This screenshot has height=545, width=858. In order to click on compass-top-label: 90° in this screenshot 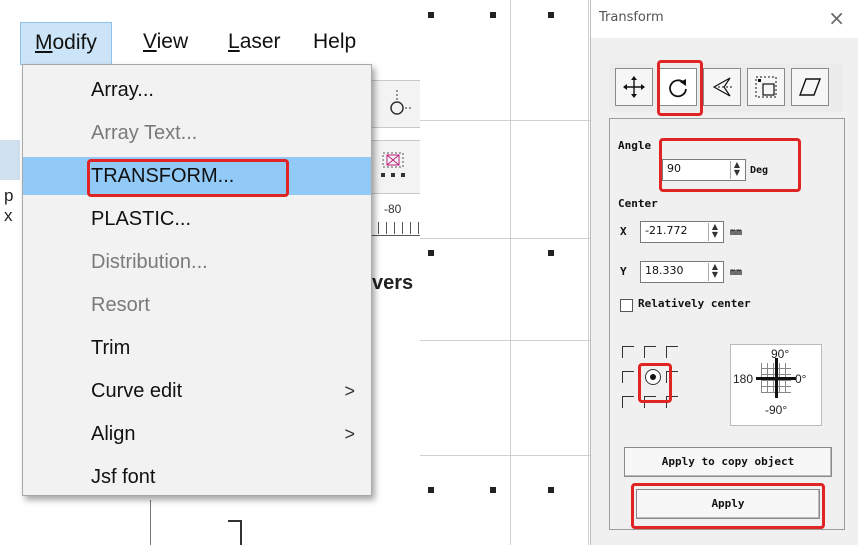, I will do `click(780, 354)`.